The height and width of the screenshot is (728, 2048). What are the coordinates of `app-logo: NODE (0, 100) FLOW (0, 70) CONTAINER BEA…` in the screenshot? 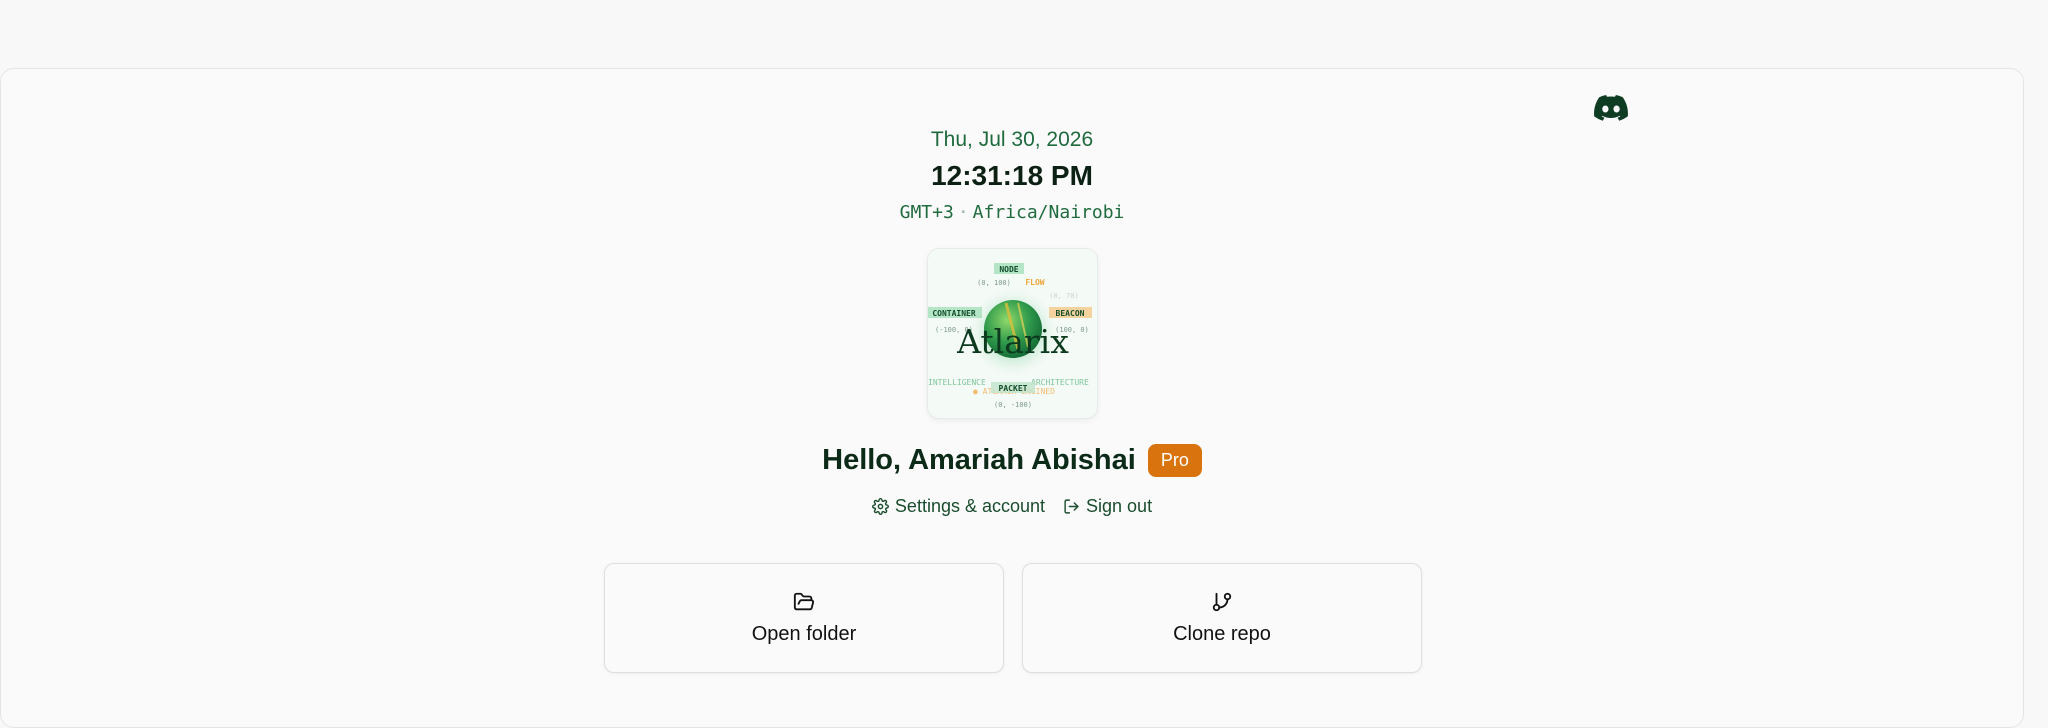 It's located at (1012, 333).